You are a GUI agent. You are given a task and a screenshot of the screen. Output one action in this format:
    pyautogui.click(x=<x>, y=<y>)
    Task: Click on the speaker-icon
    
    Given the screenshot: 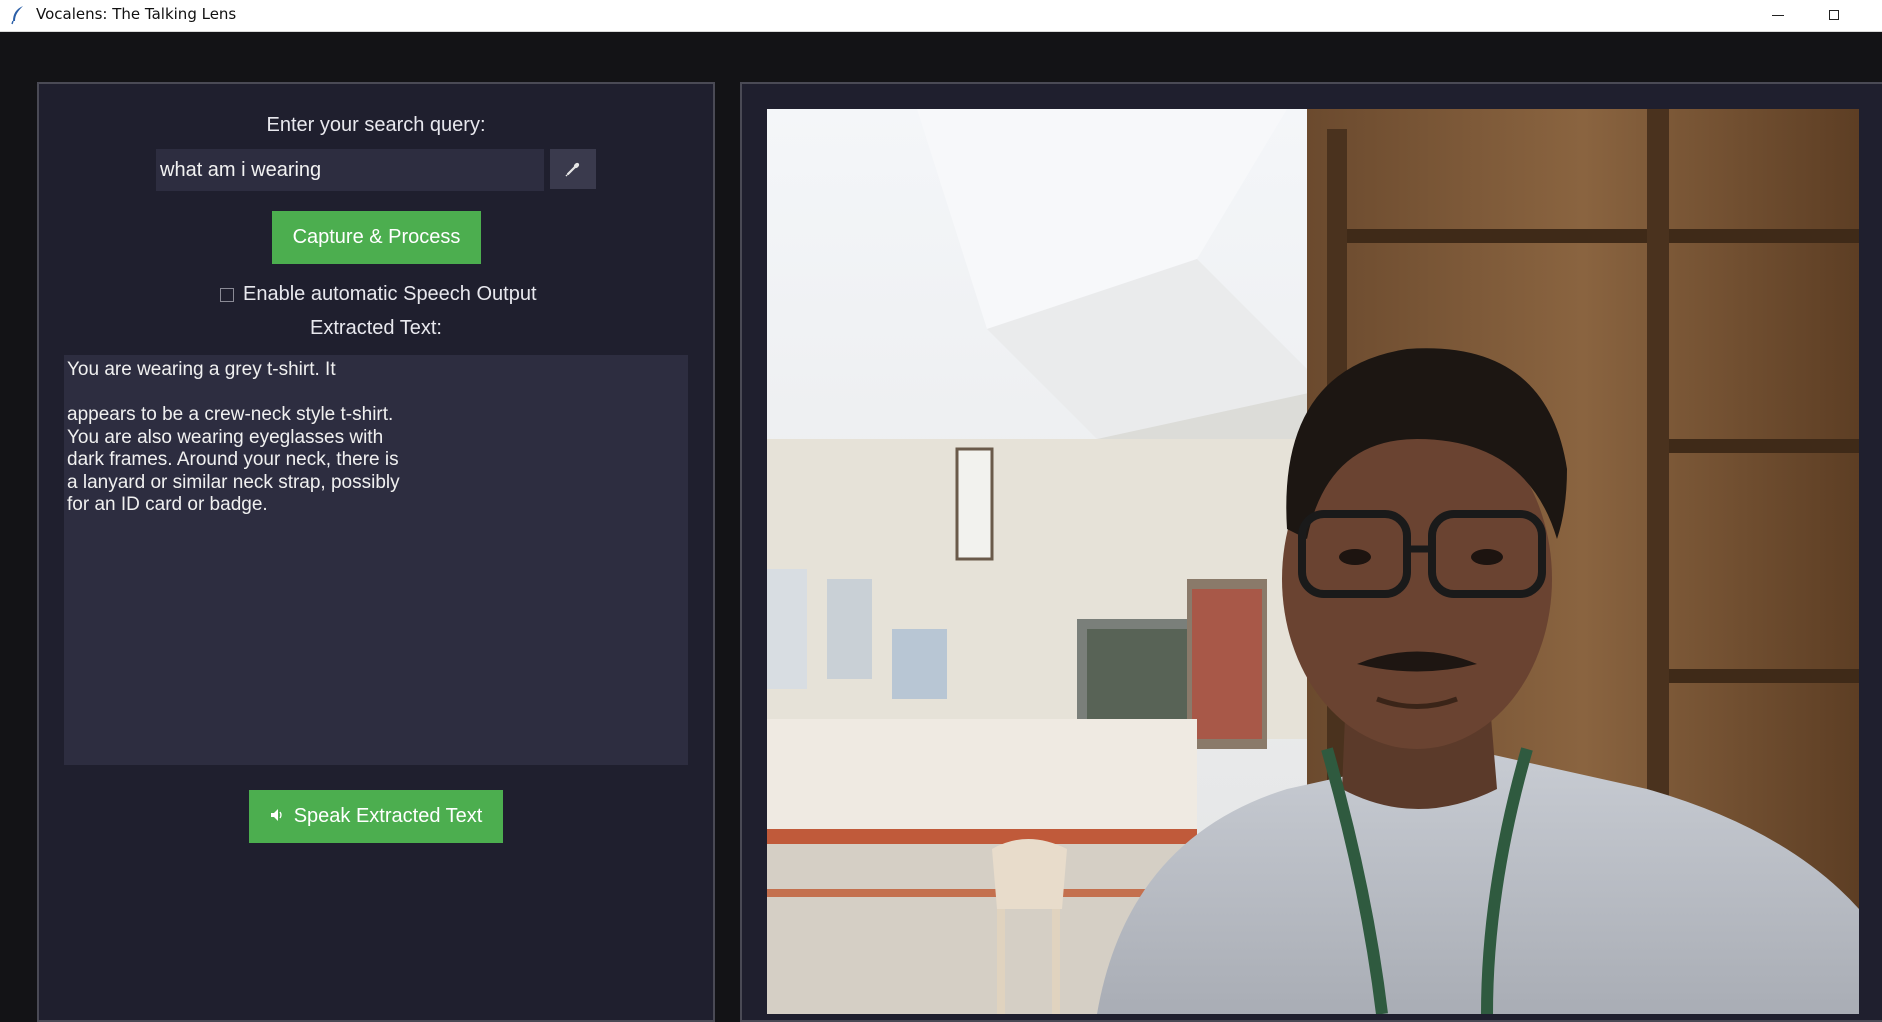 What is the action you would take?
    pyautogui.click(x=278, y=817)
    